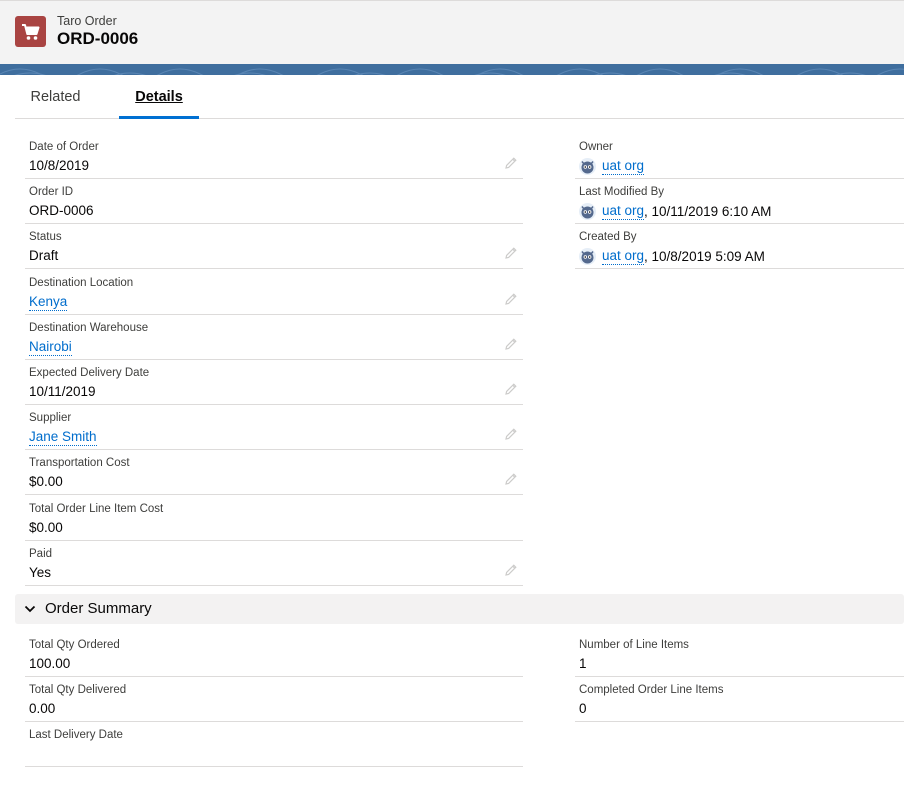 This screenshot has height=789, width=904. I want to click on field-value: Yes, so click(40, 572).